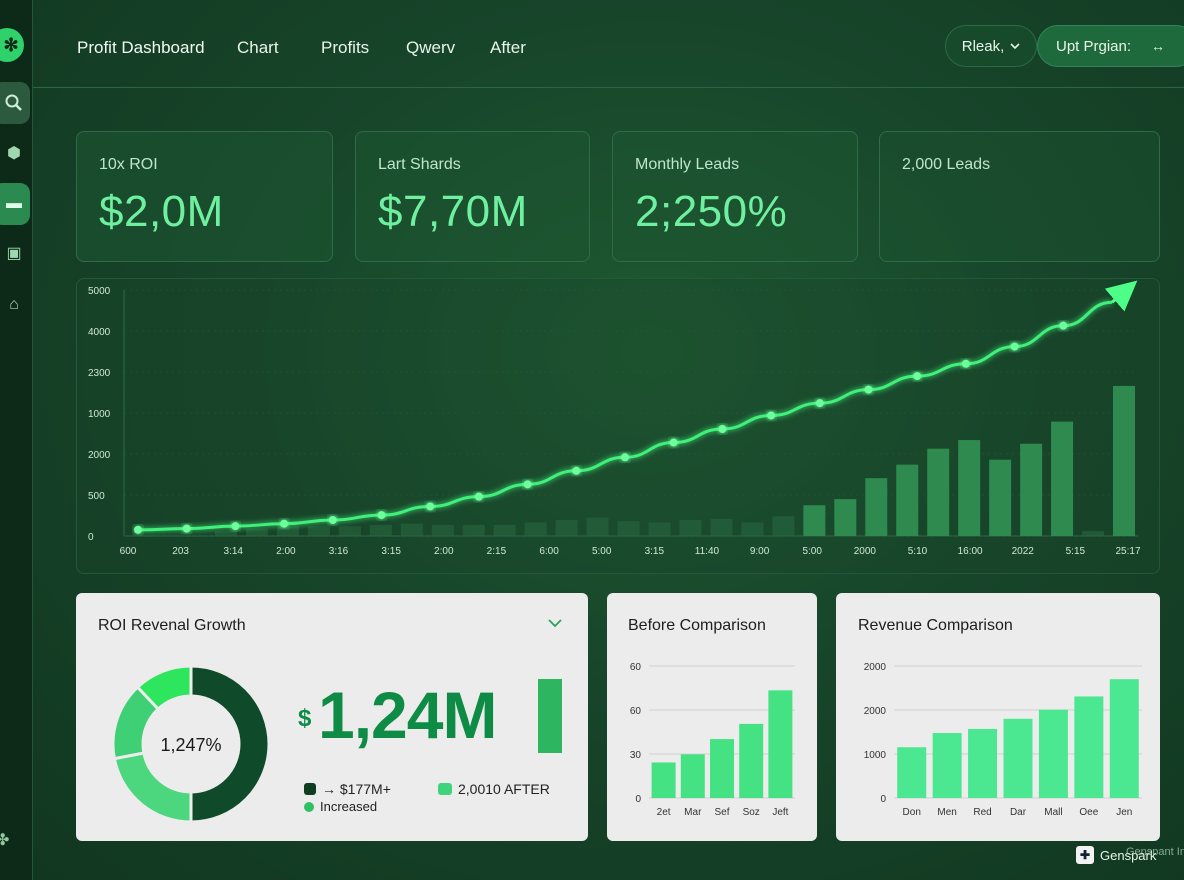 This screenshot has width=1184, height=880. I want to click on x-tick-label: 16:00, so click(970, 551).